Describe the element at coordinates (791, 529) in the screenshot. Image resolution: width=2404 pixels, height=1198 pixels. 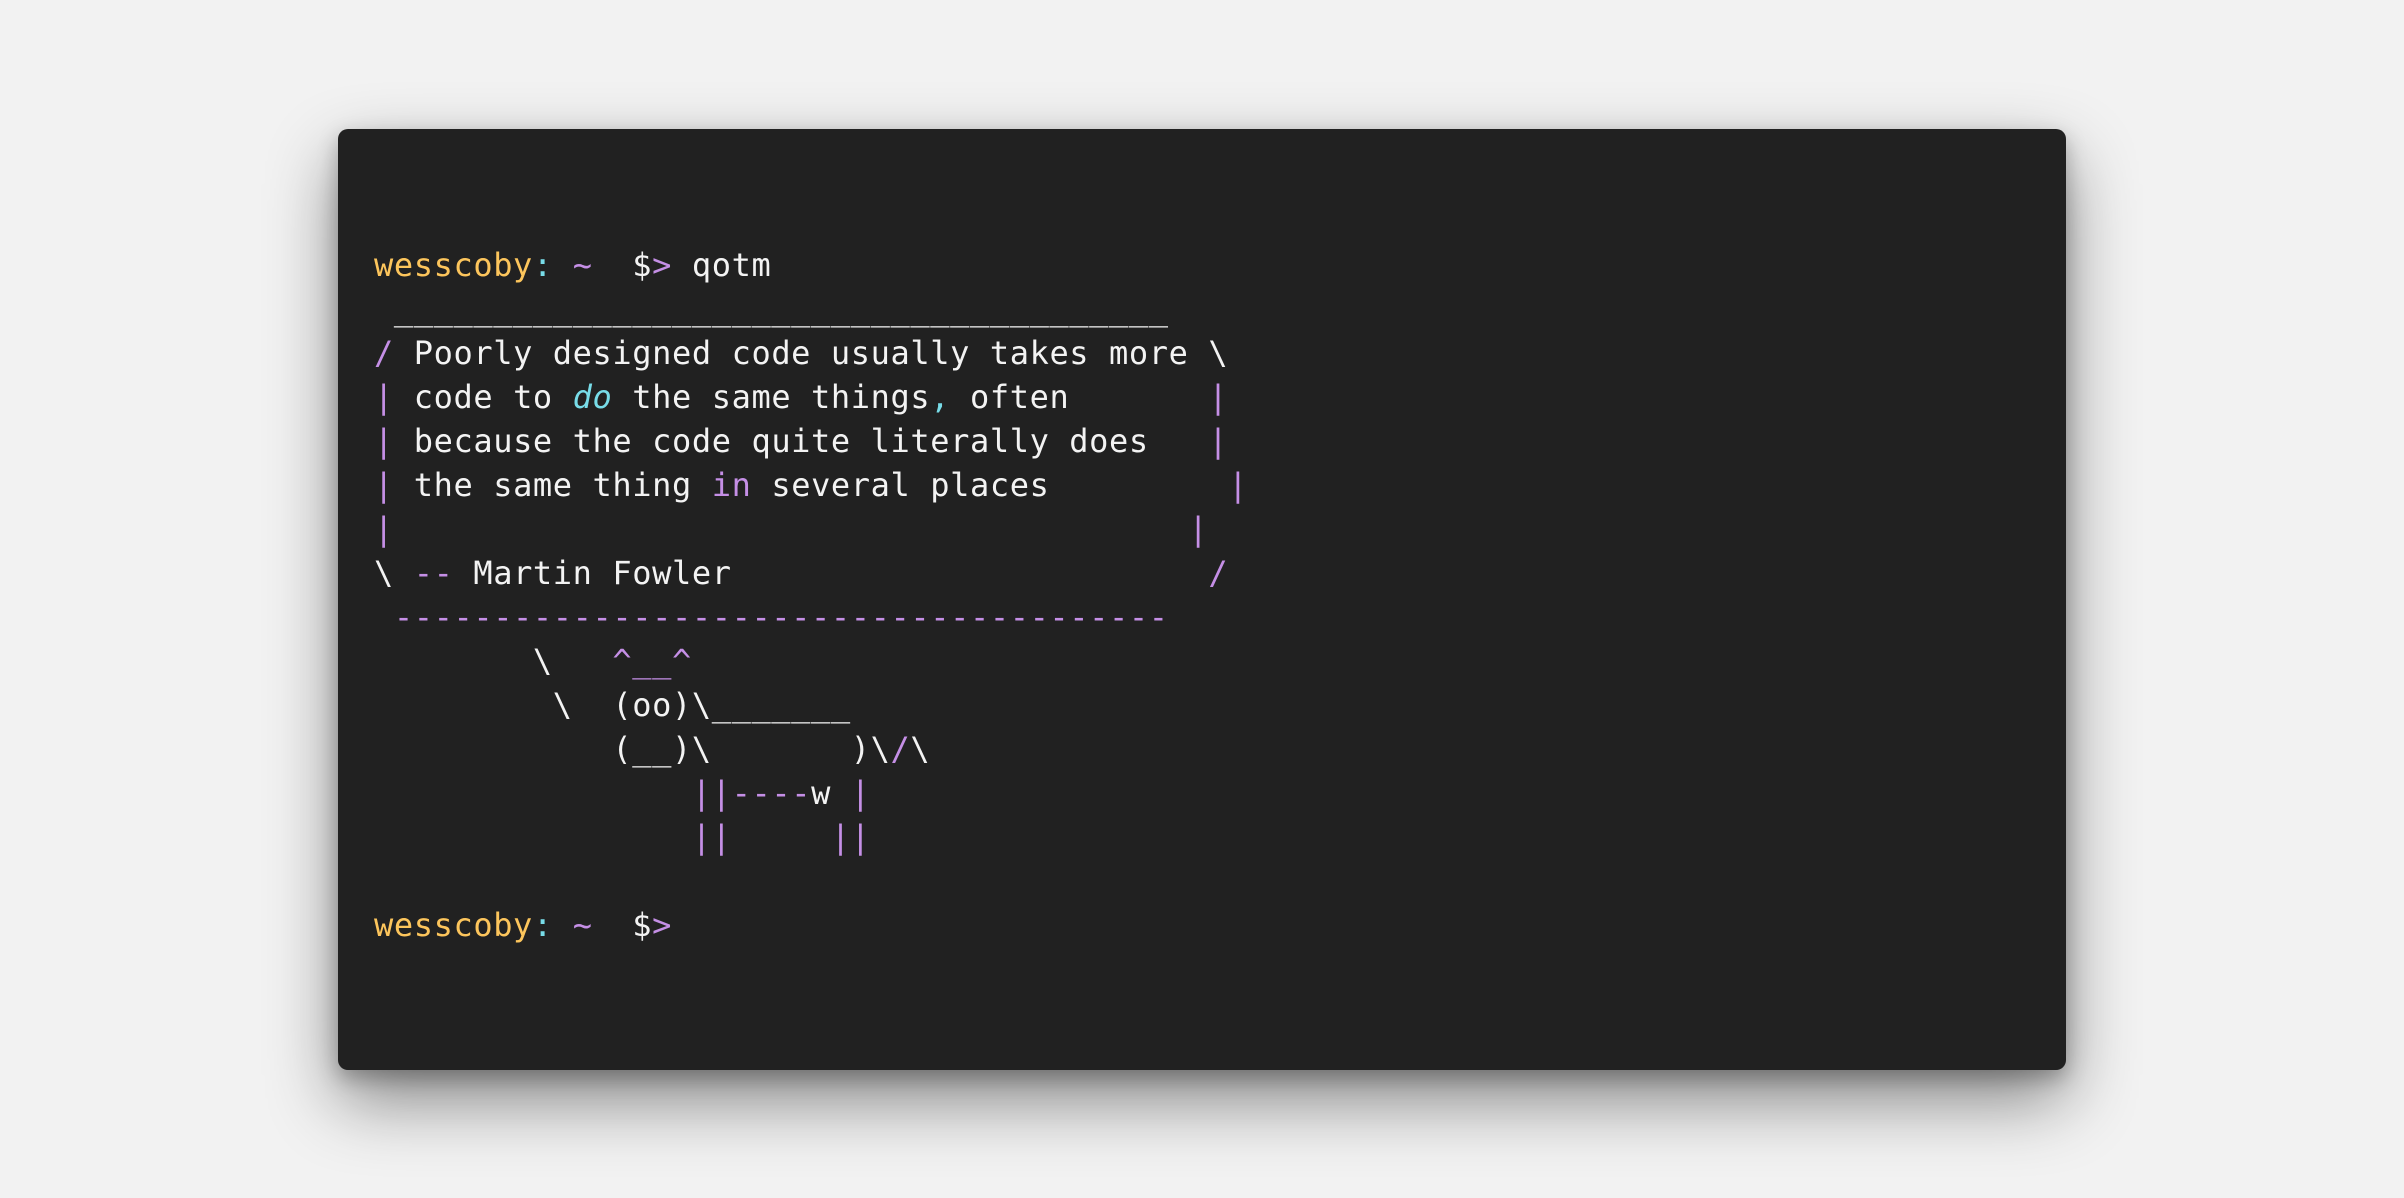
I see `quote-line-5: | |` at that location.